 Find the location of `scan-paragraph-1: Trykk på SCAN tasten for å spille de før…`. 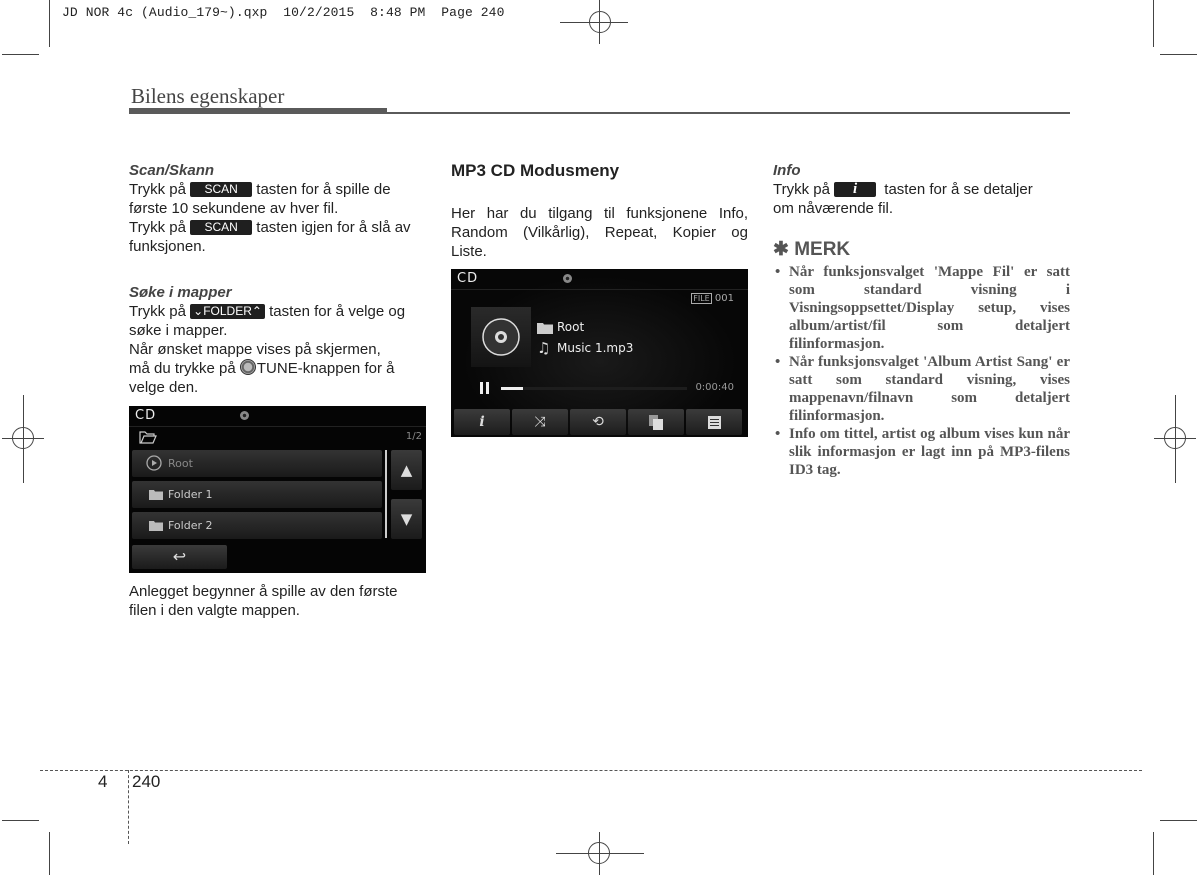

scan-paragraph-1: Trykk på SCAN tasten for å spille de før… is located at coordinates (260, 199).